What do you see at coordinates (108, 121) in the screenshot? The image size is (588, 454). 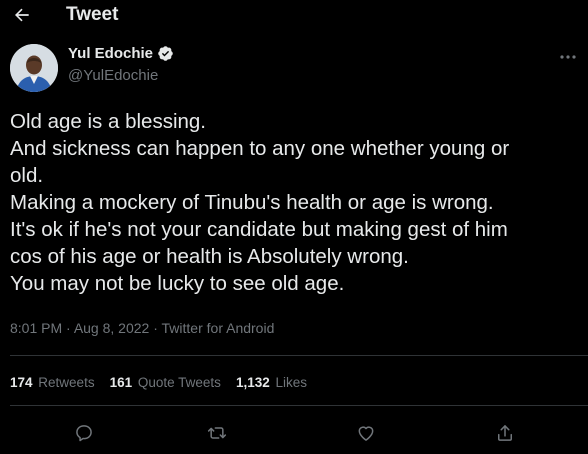 I see `tweet-line: Old age is a blessing.` at bounding box center [108, 121].